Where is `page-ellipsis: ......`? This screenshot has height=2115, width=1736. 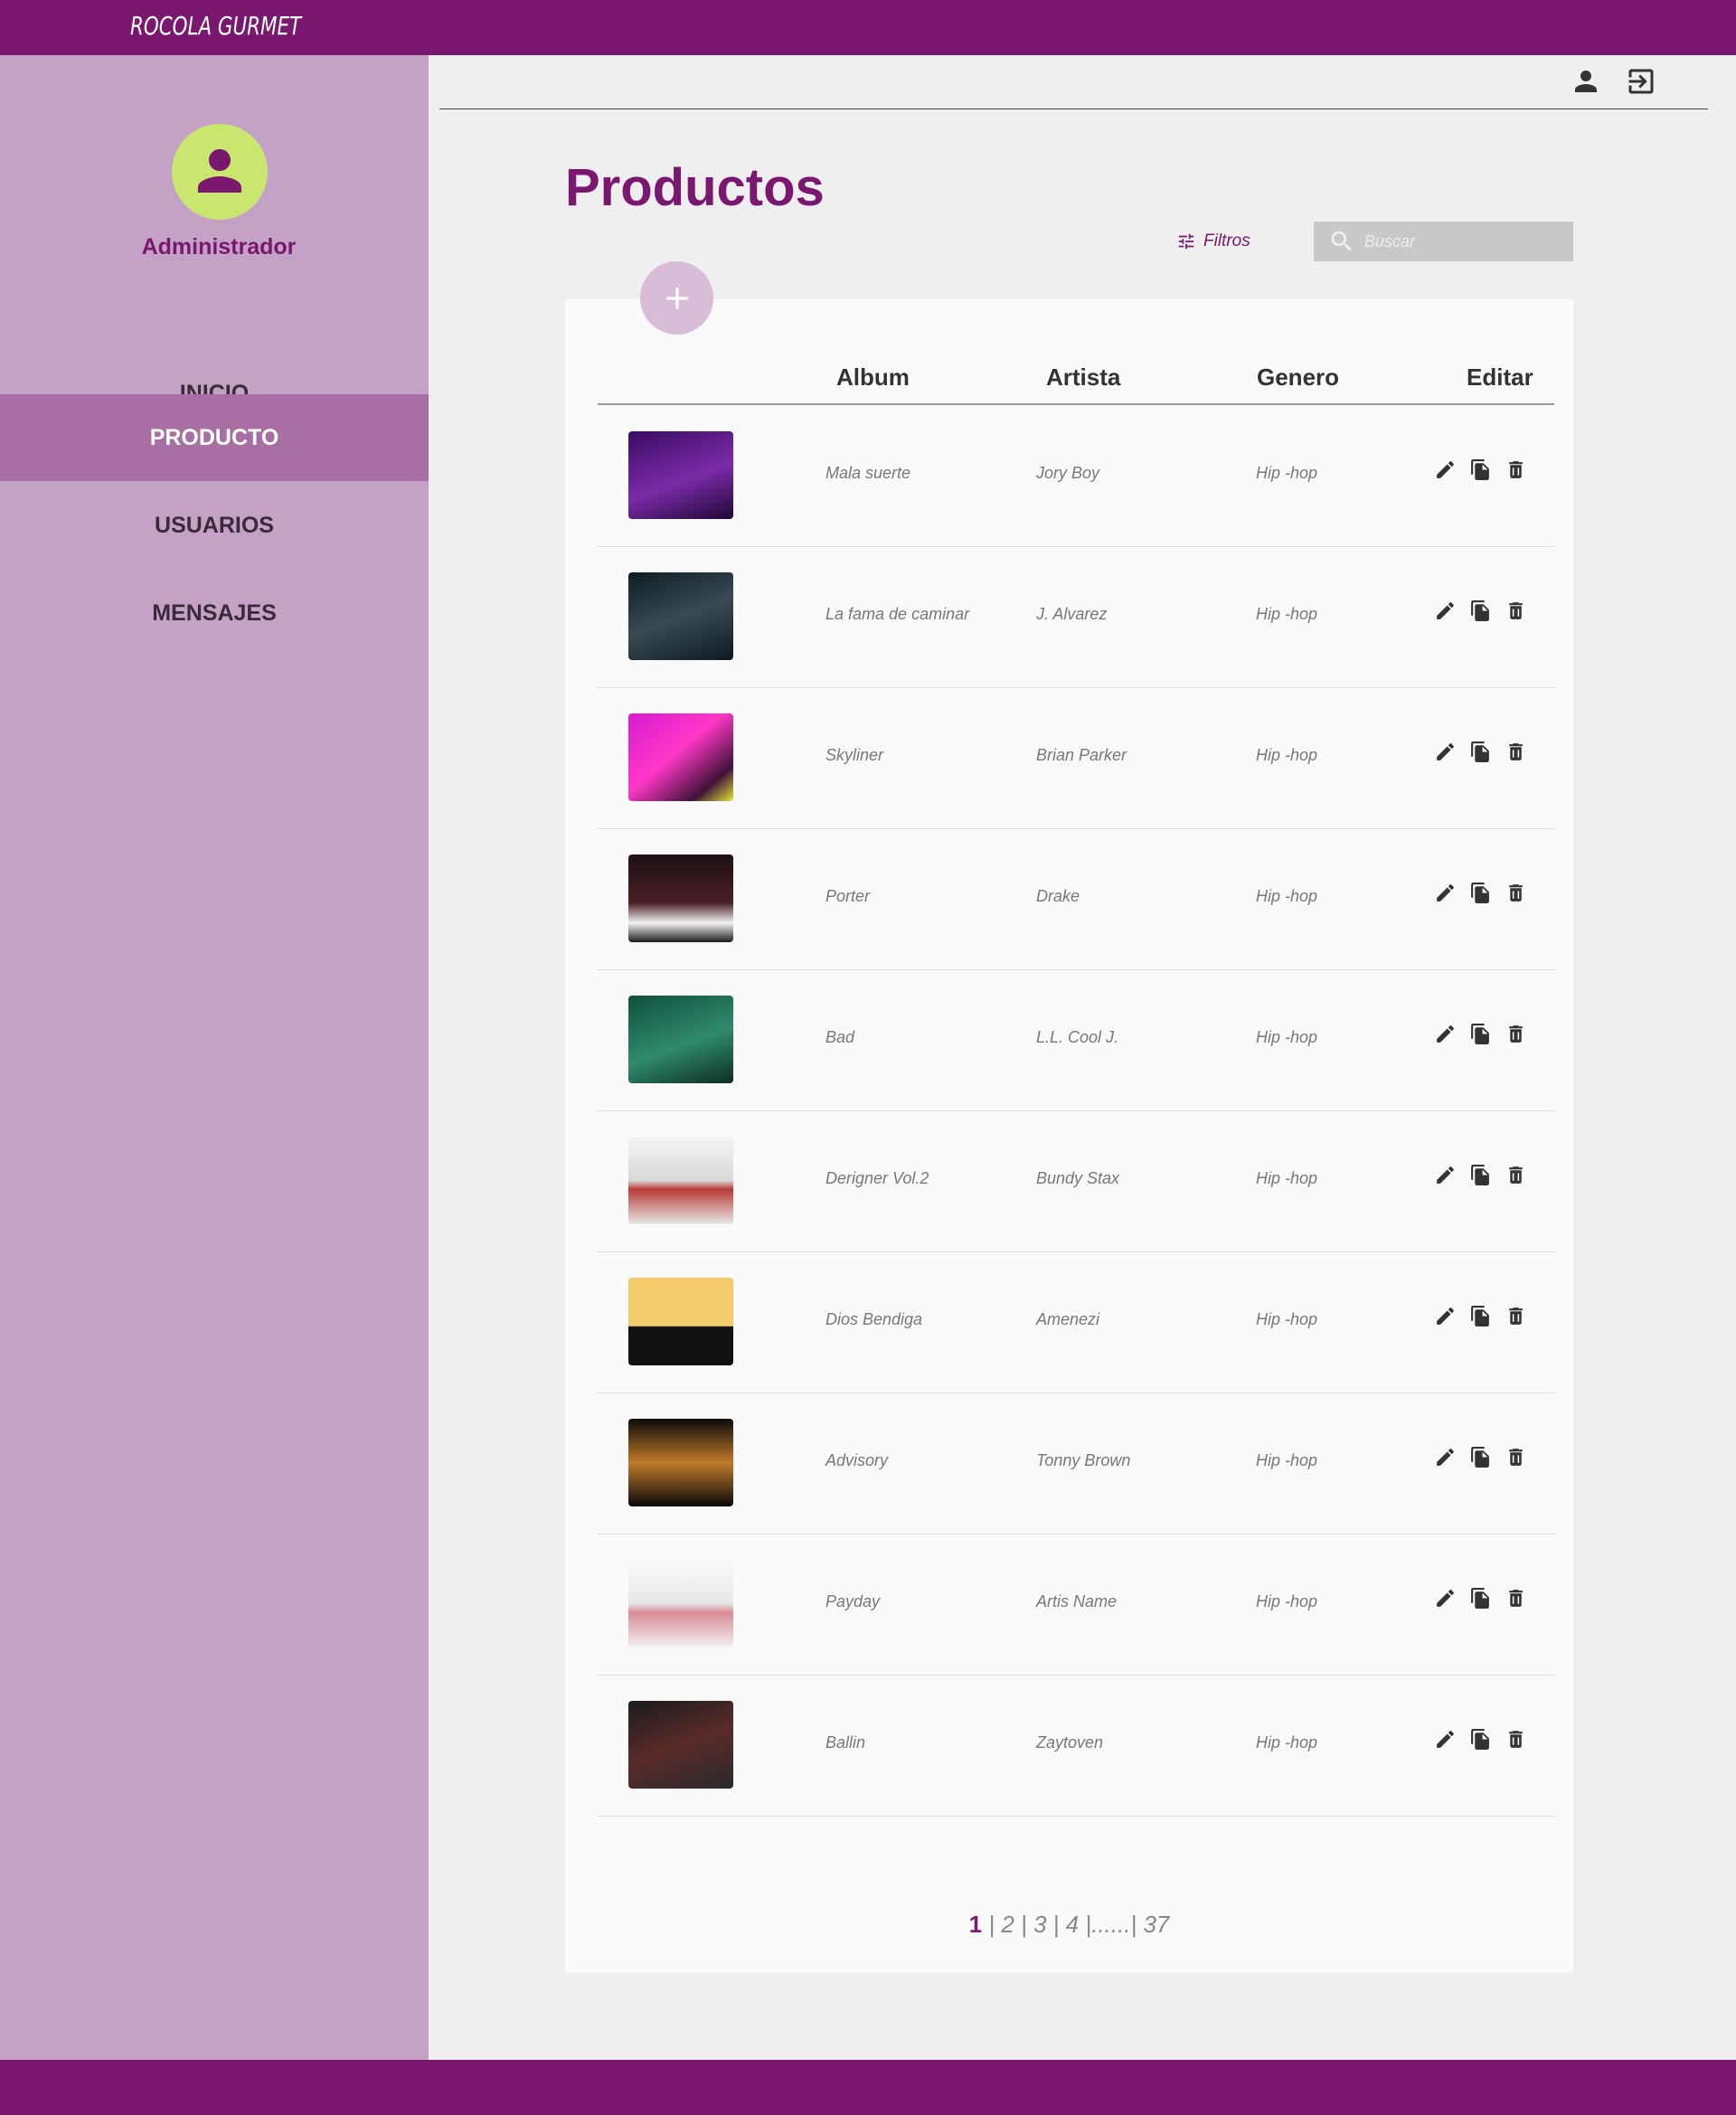
page-ellipsis: ...... is located at coordinates (1111, 1924).